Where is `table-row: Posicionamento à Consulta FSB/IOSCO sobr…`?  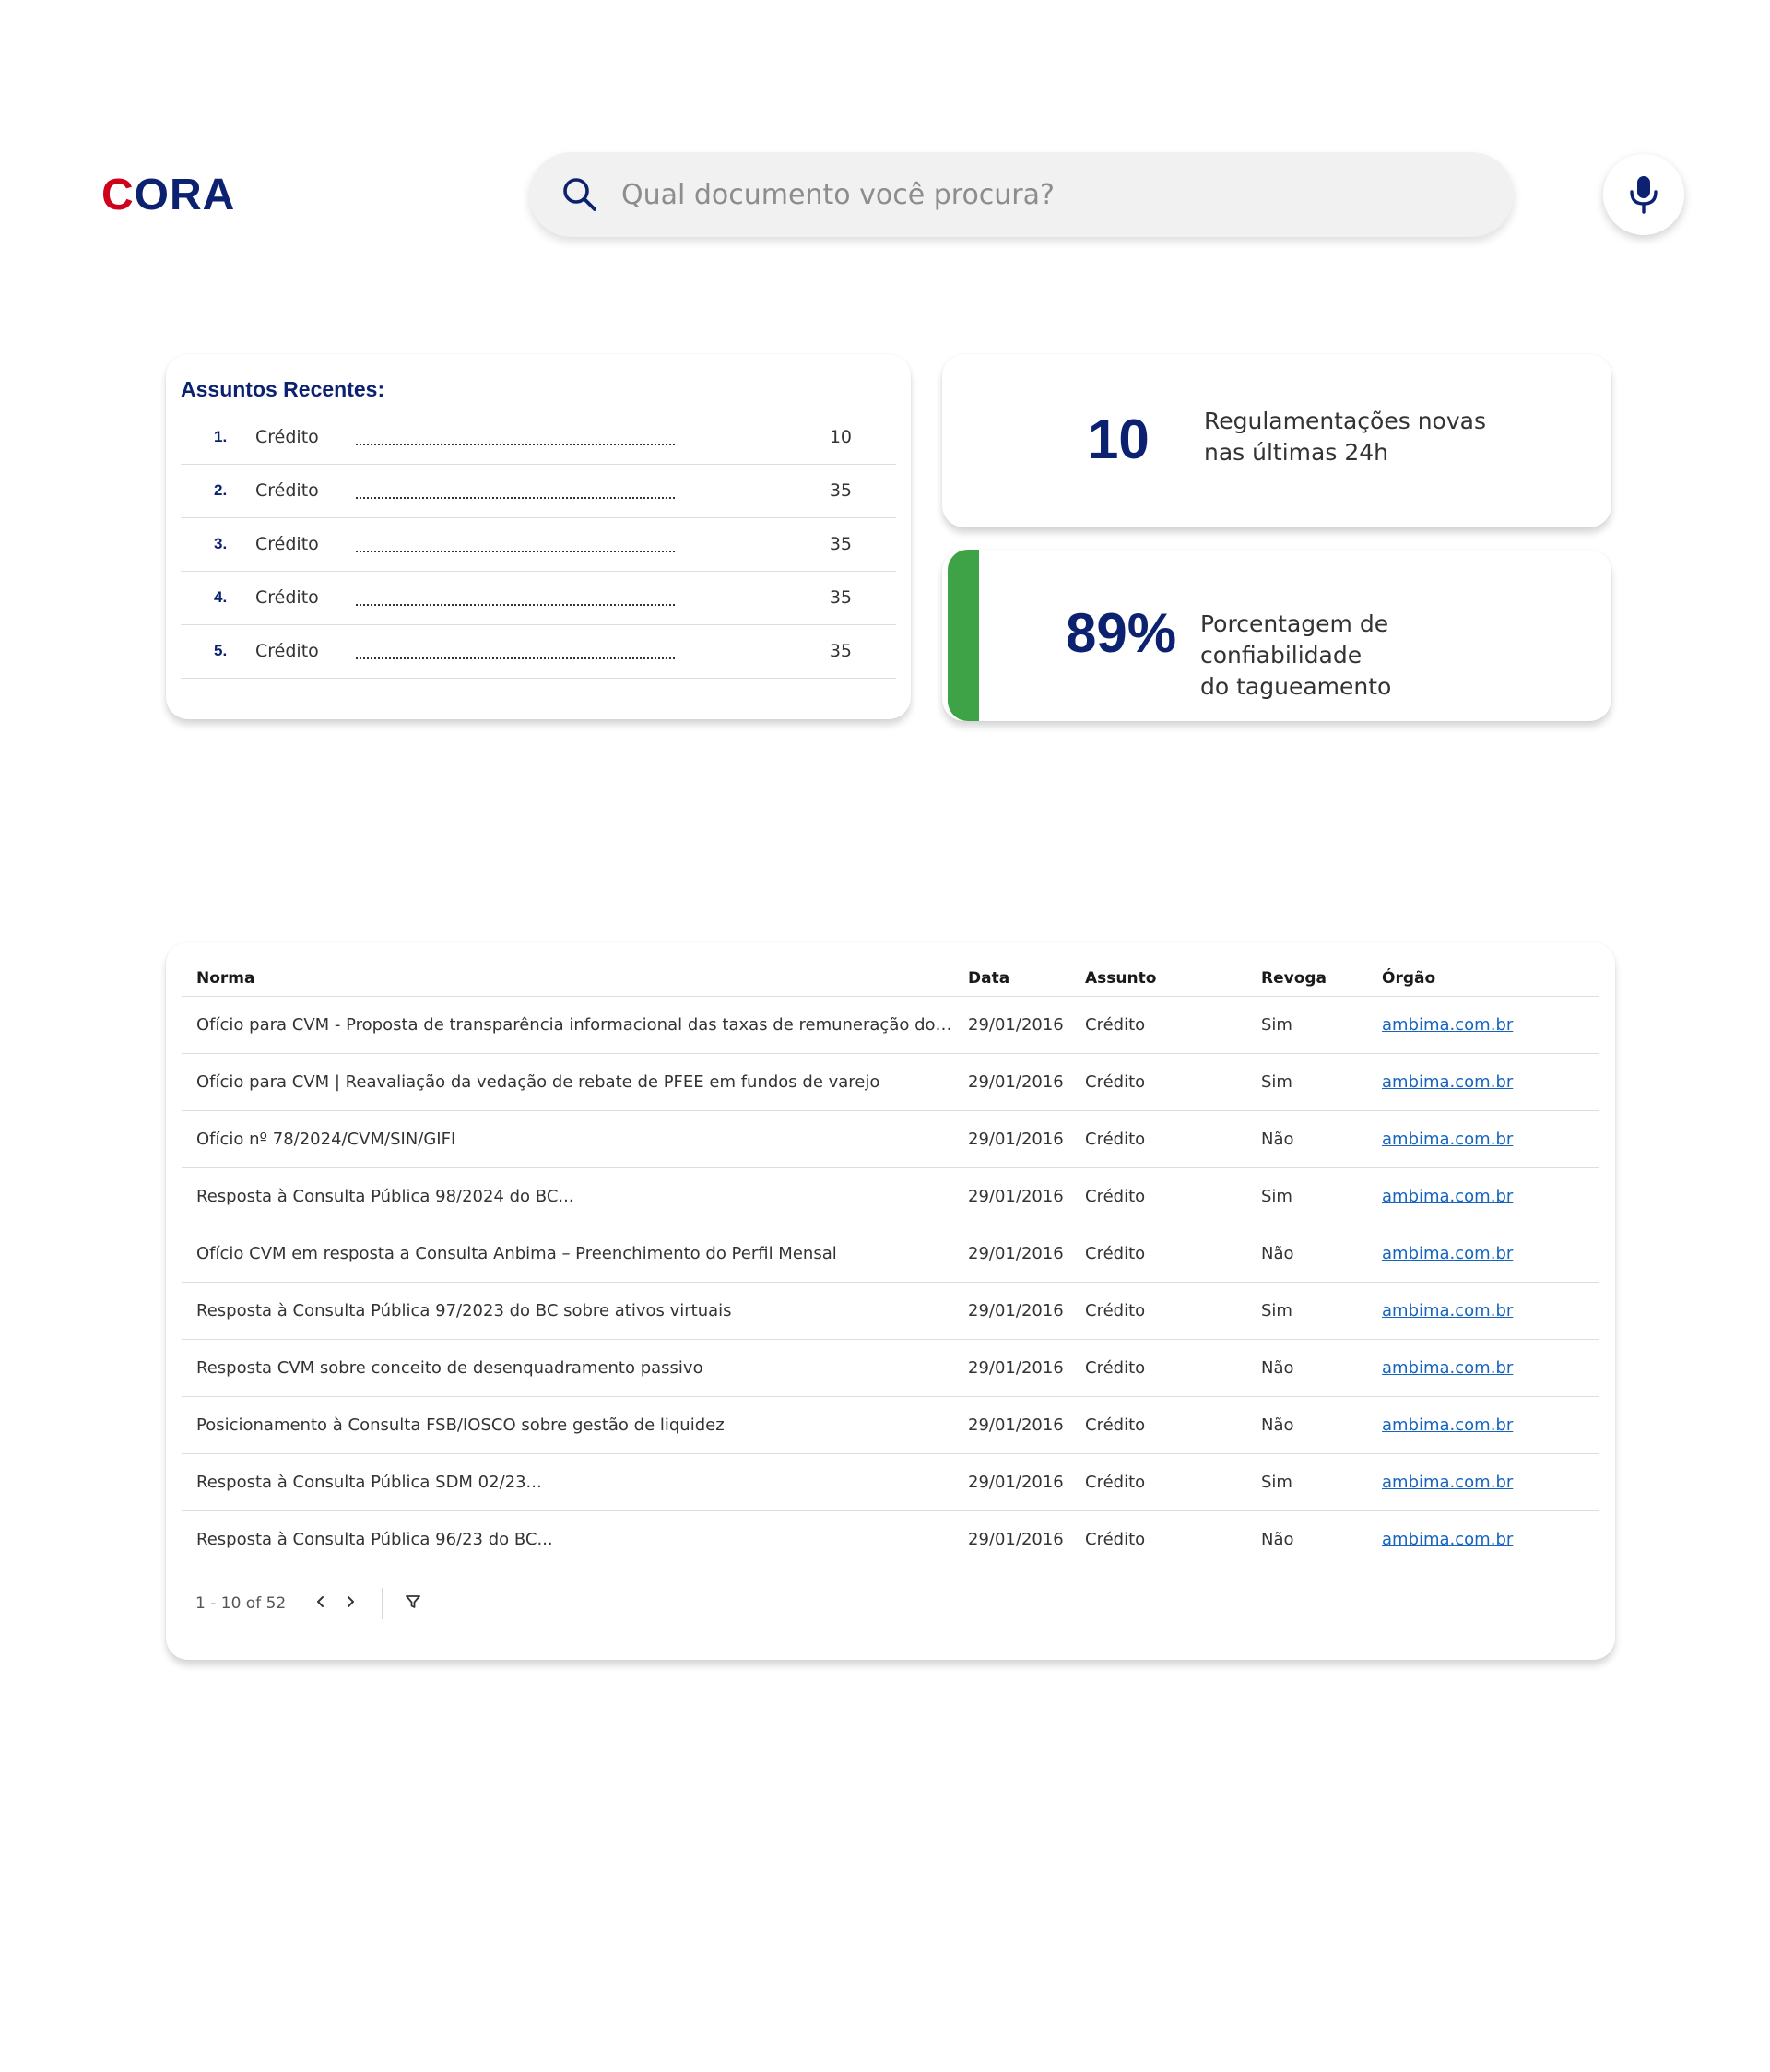
table-row: Posicionamento à Consulta FSB/IOSCO sobr… is located at coordinates (890, 1425).